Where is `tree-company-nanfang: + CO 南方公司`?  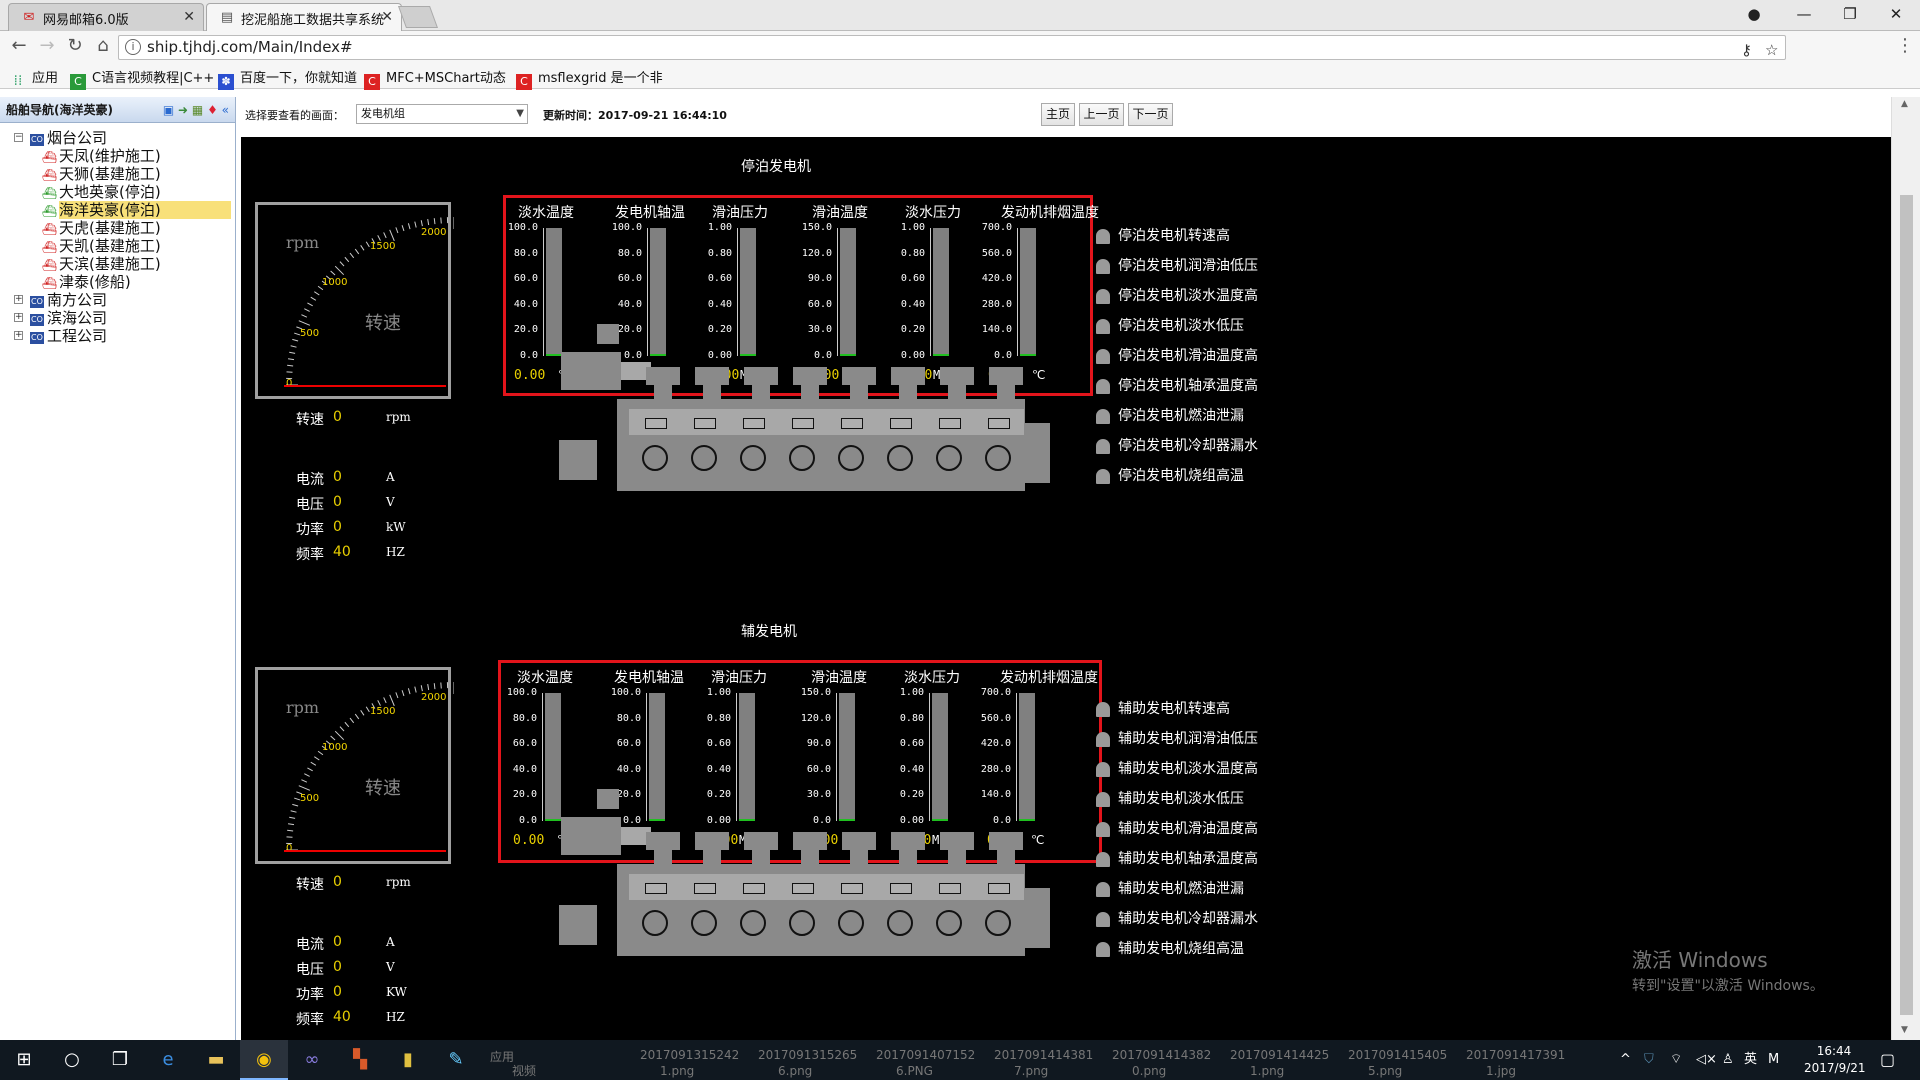
tree-company-nanfang: + CO 南方公司 is located at coordinates (117, 300).